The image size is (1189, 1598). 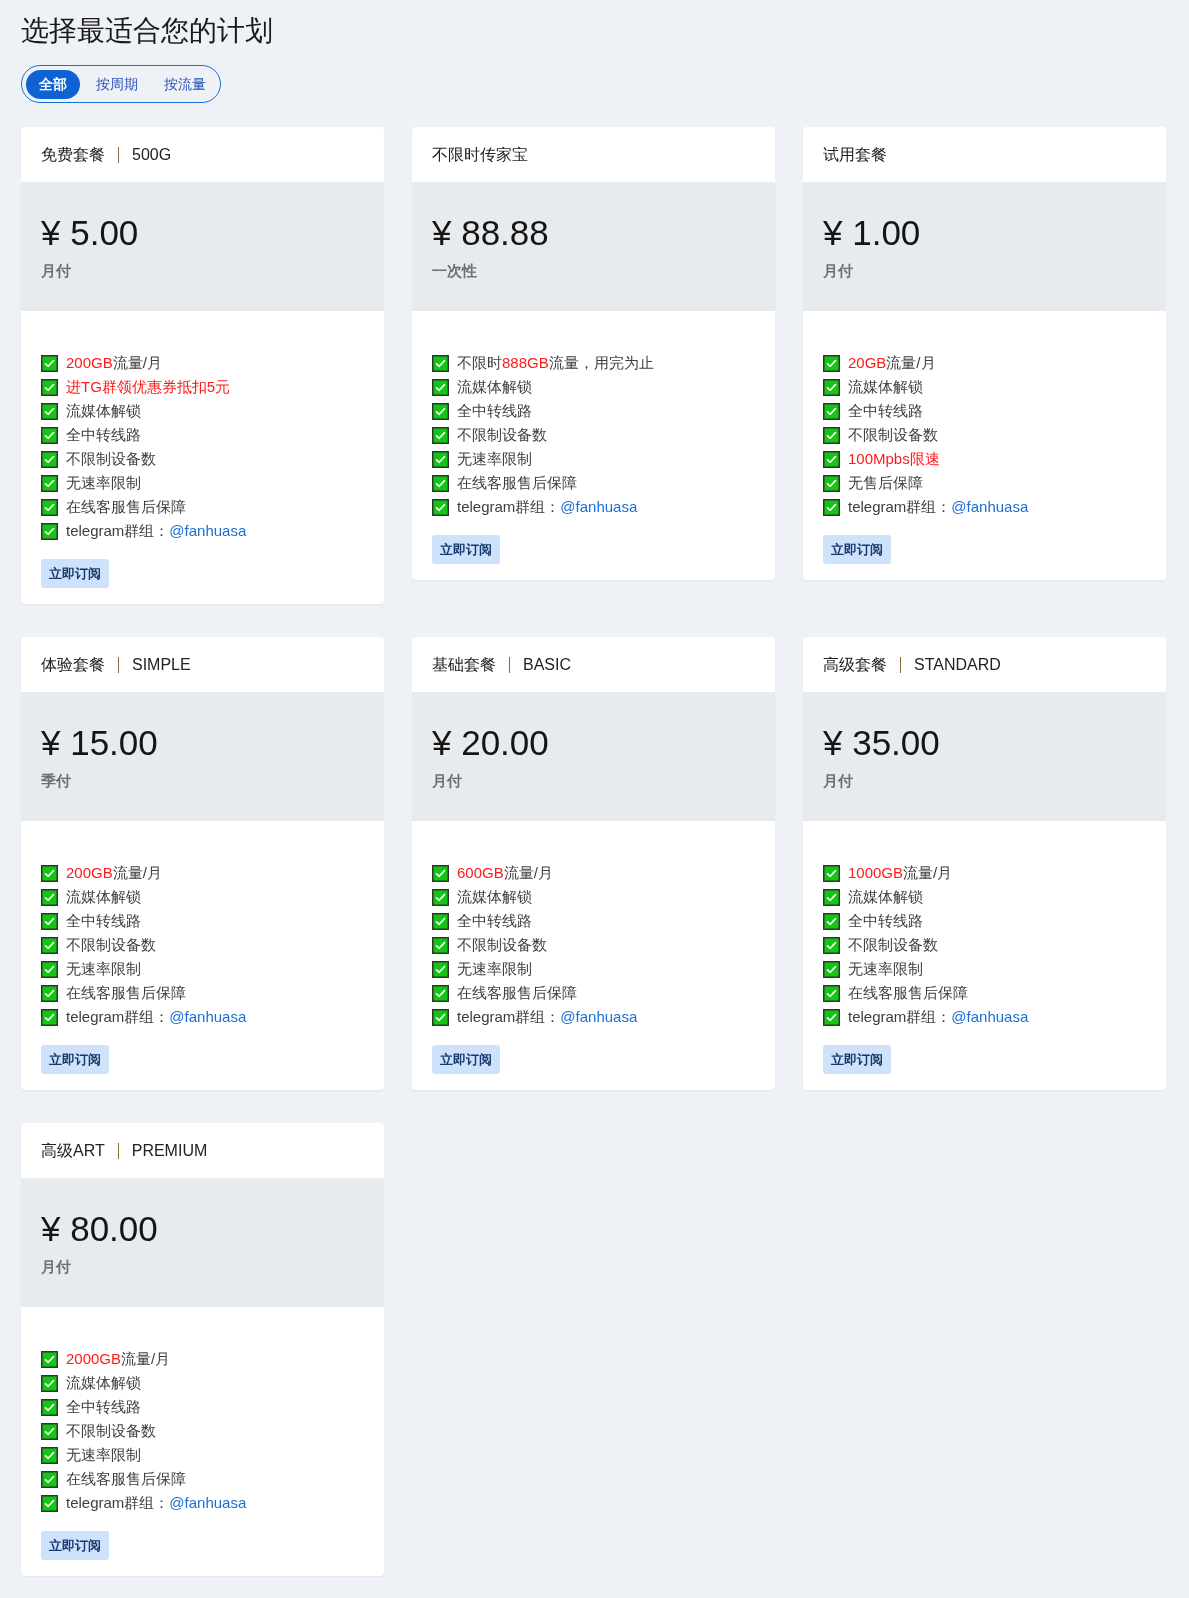 I want to click on plan-name-label: 高级ART, so click(x=73, y=1150).